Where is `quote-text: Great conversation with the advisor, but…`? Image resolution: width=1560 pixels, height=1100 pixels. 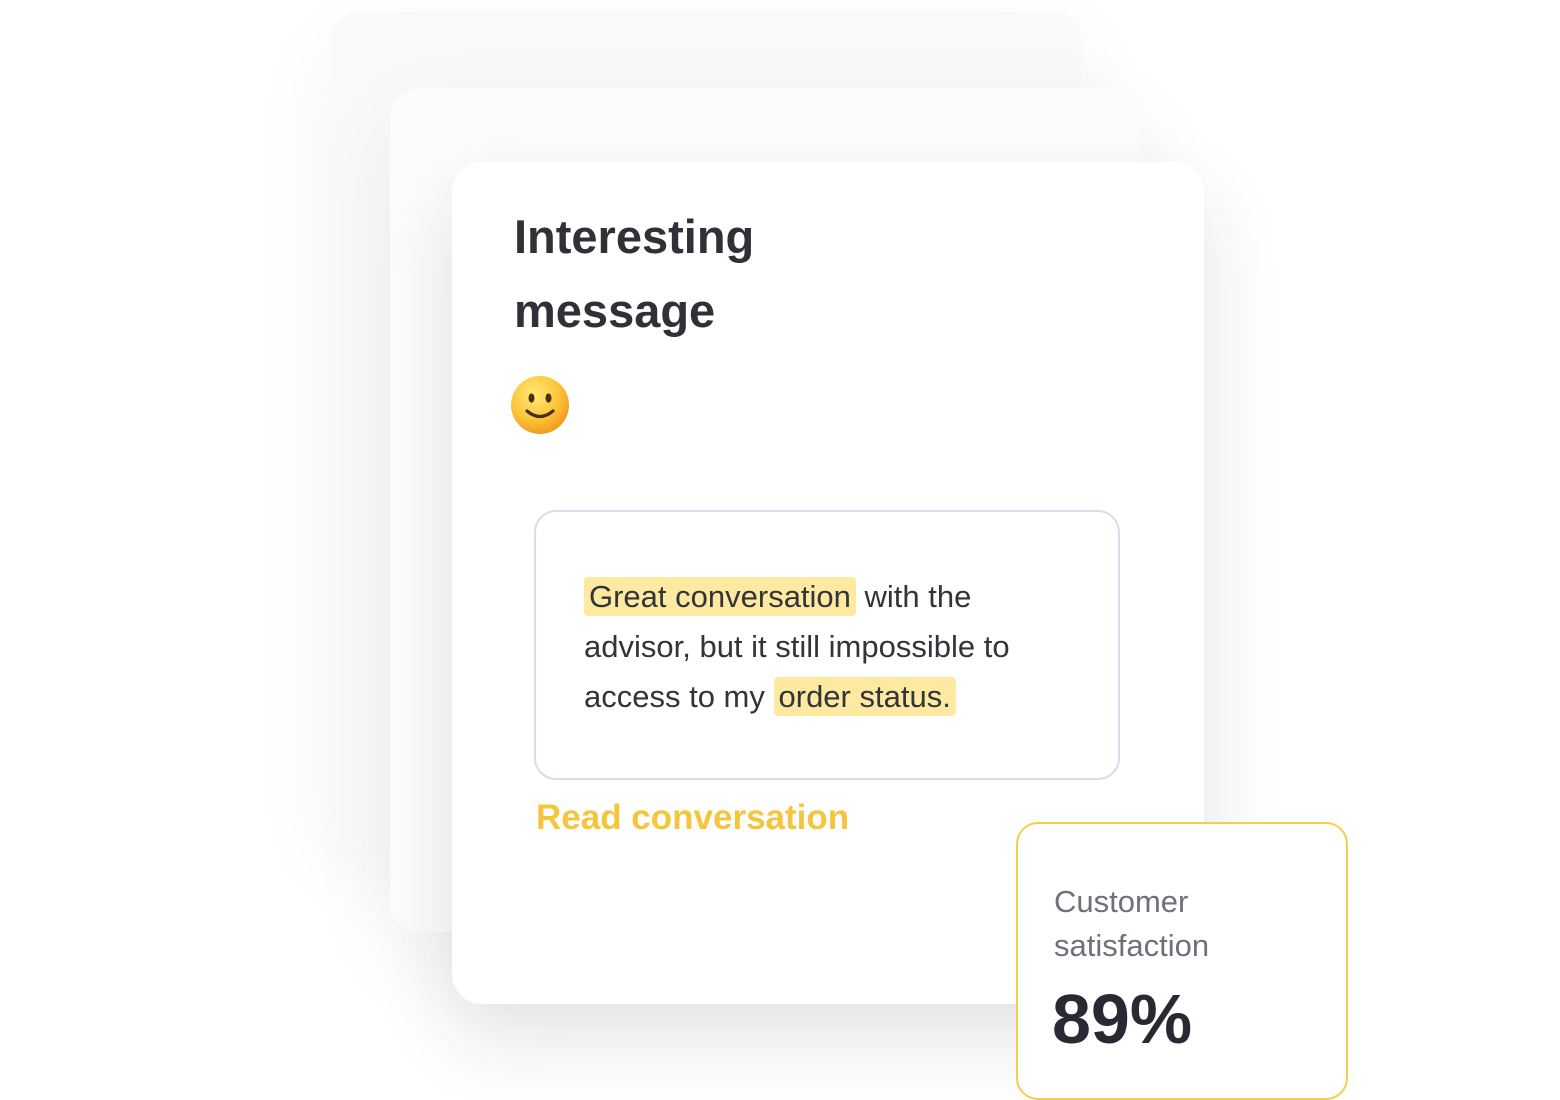 quote-text: Great conversation with the advisor, but… is located at coordinates (824, 647).